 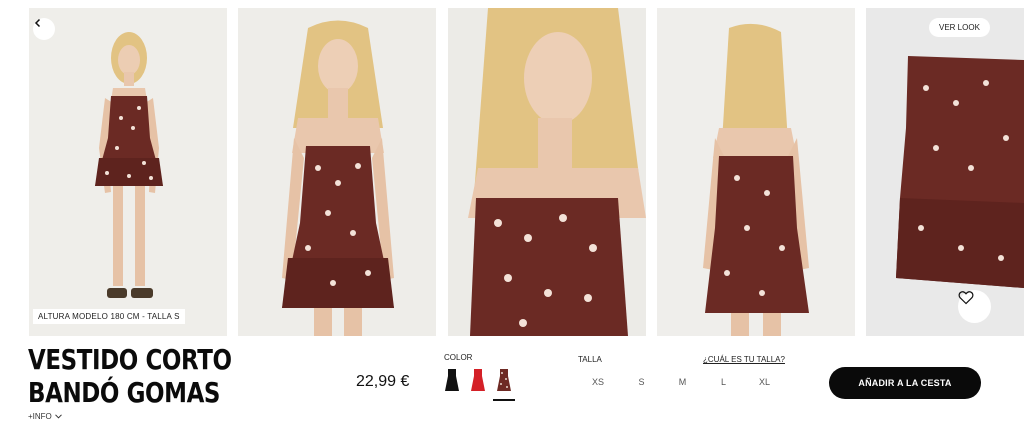 What do you see at coordinates (764, 382) in the screenshot?
I see `size-option-xl: XL` at bounding box center [764, 382].